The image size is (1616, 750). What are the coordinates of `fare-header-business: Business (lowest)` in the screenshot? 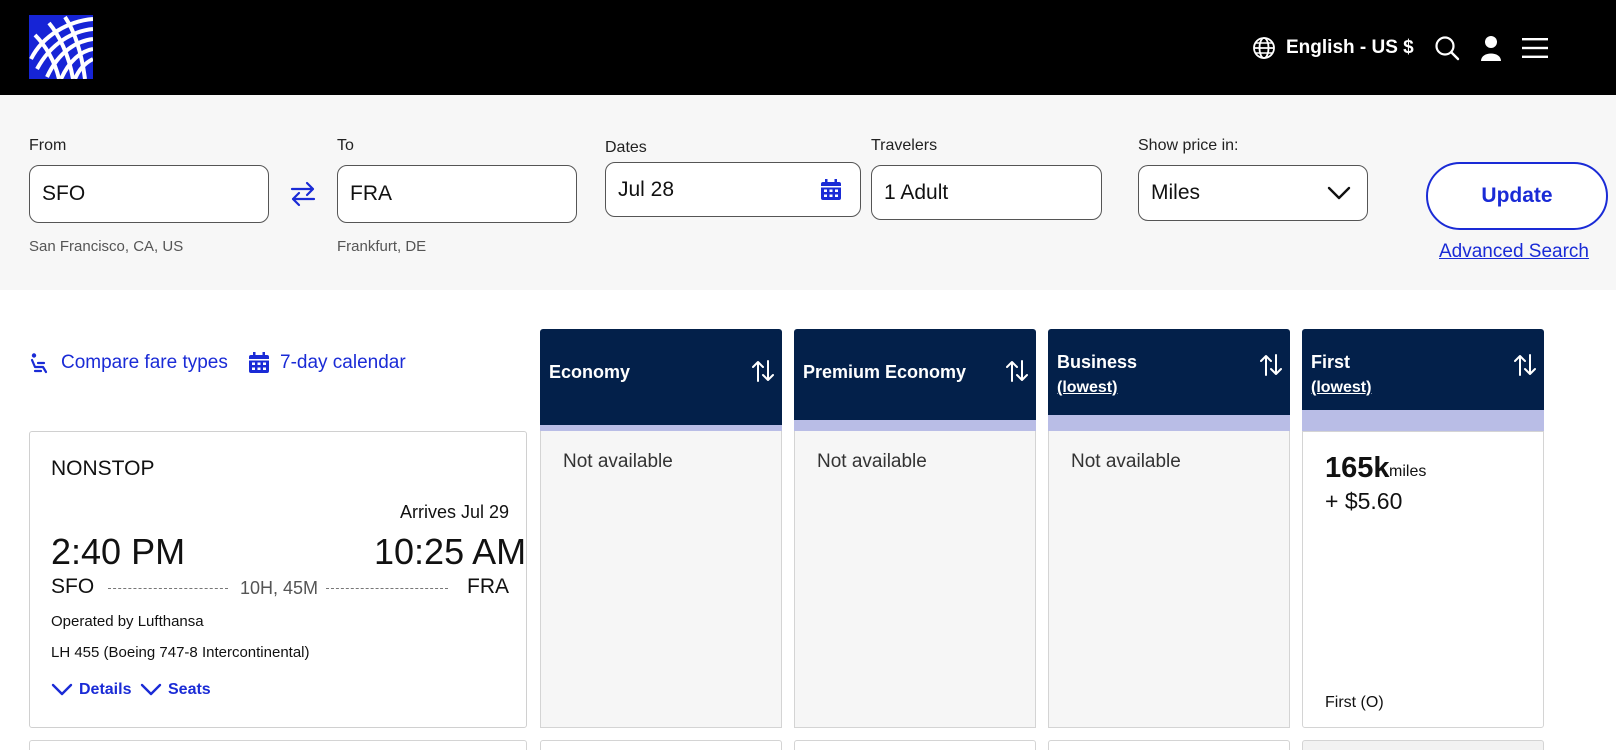 It's located at (1169, 372).